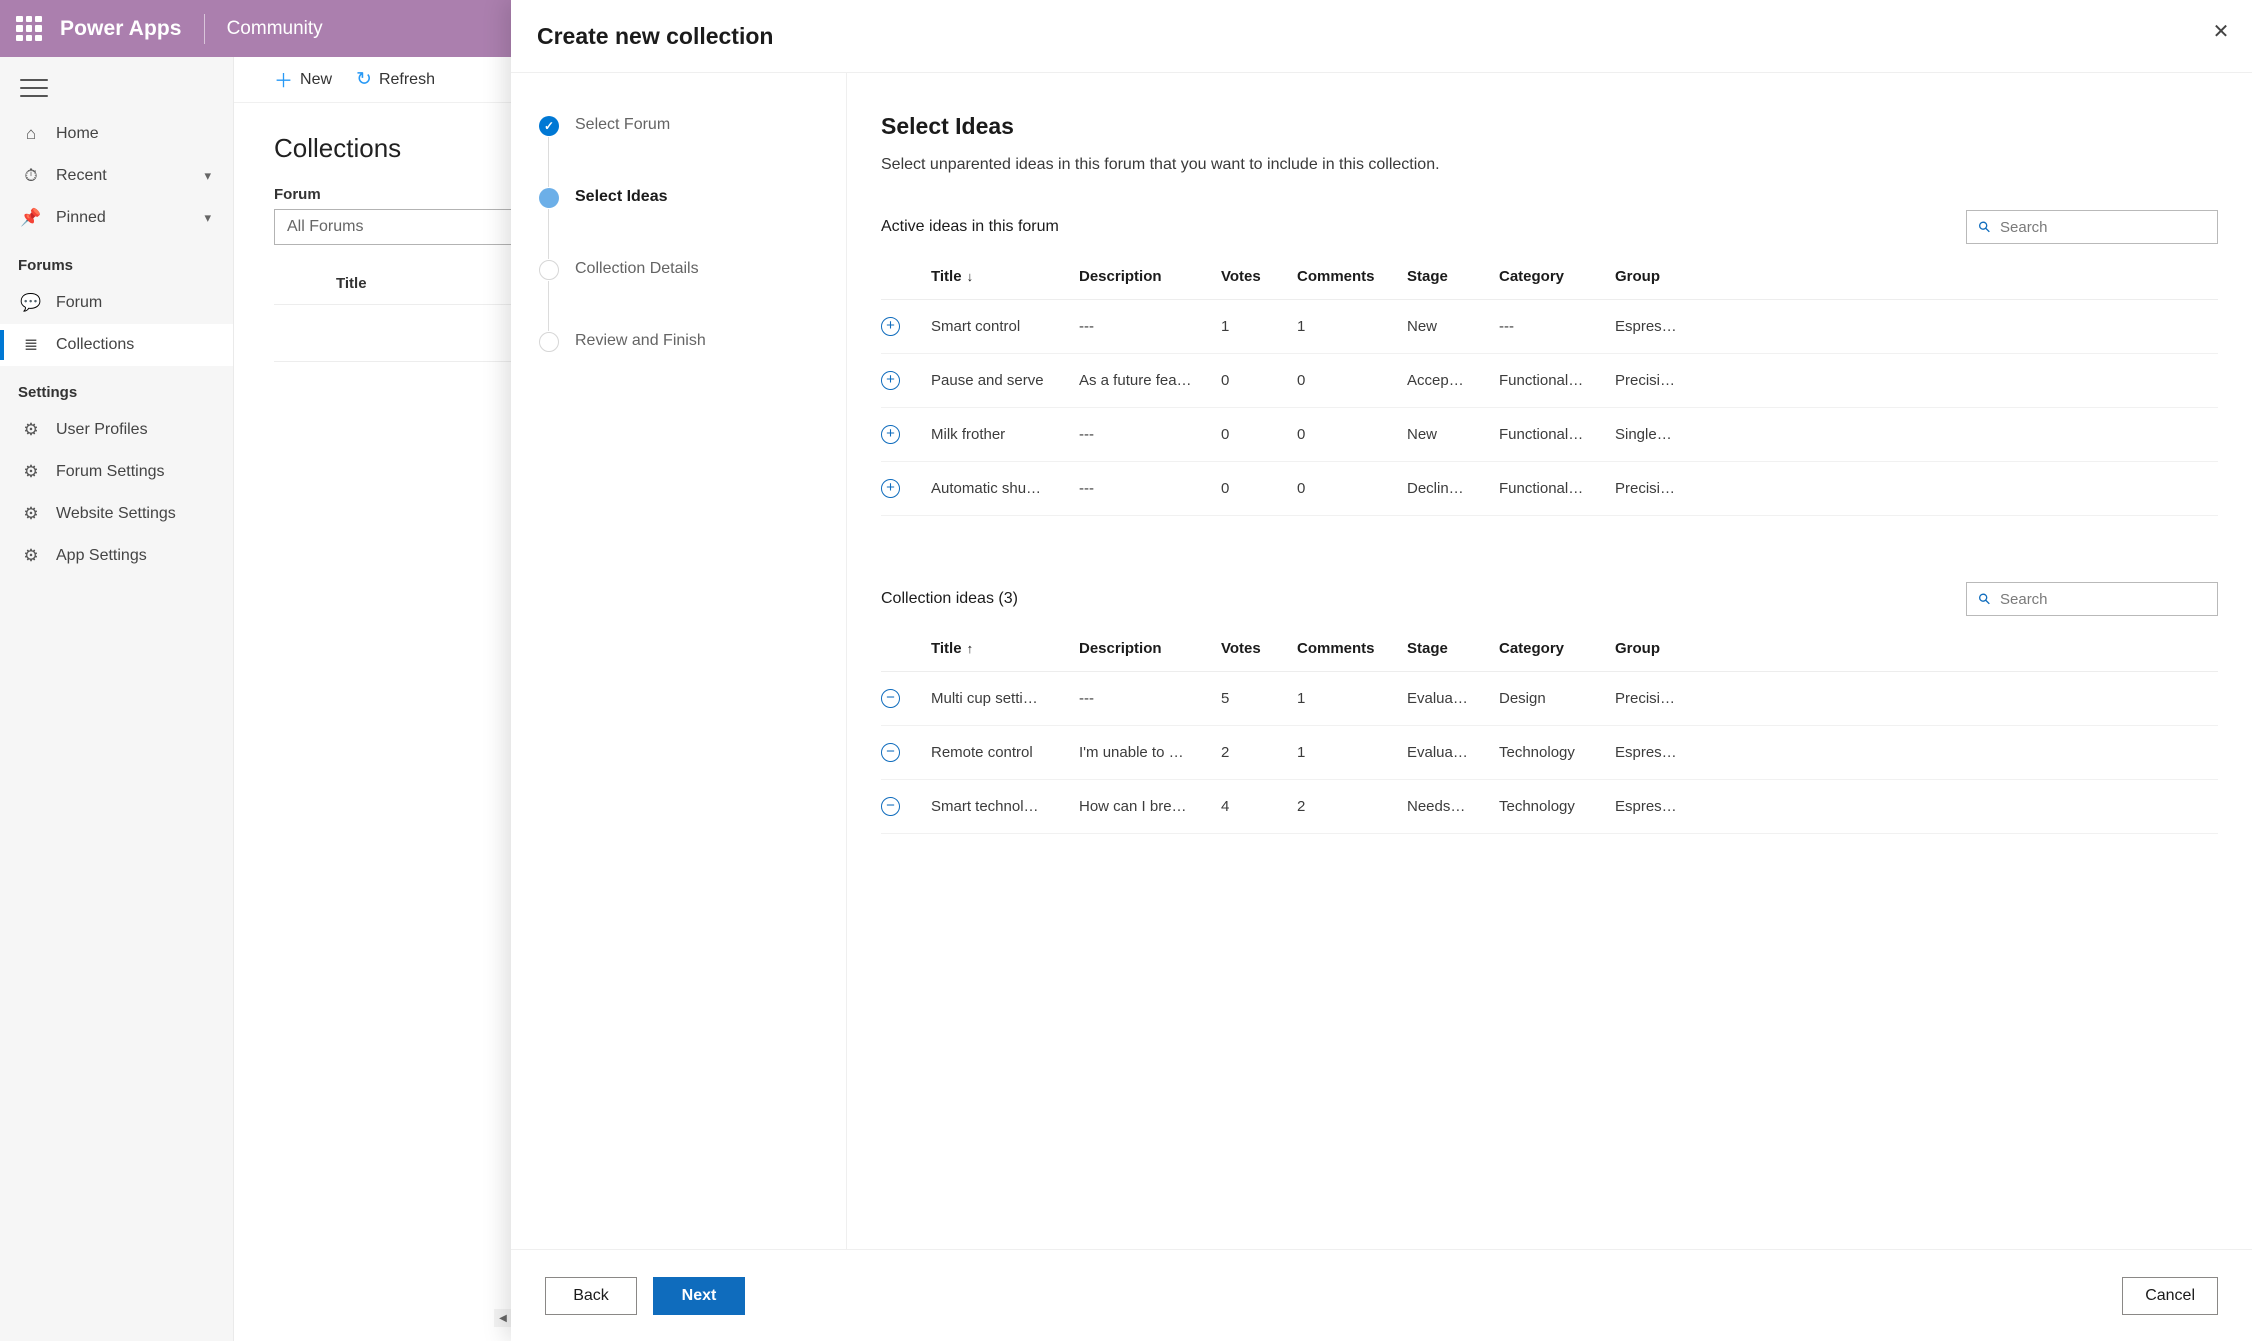 The height and width of the screenshot is (1341, 2252). What do you see at coordinates (678, 367) in the screenshot?
I see `wizard-step-review-and-finish: Review and Finish` at bounding box center [678, 367].